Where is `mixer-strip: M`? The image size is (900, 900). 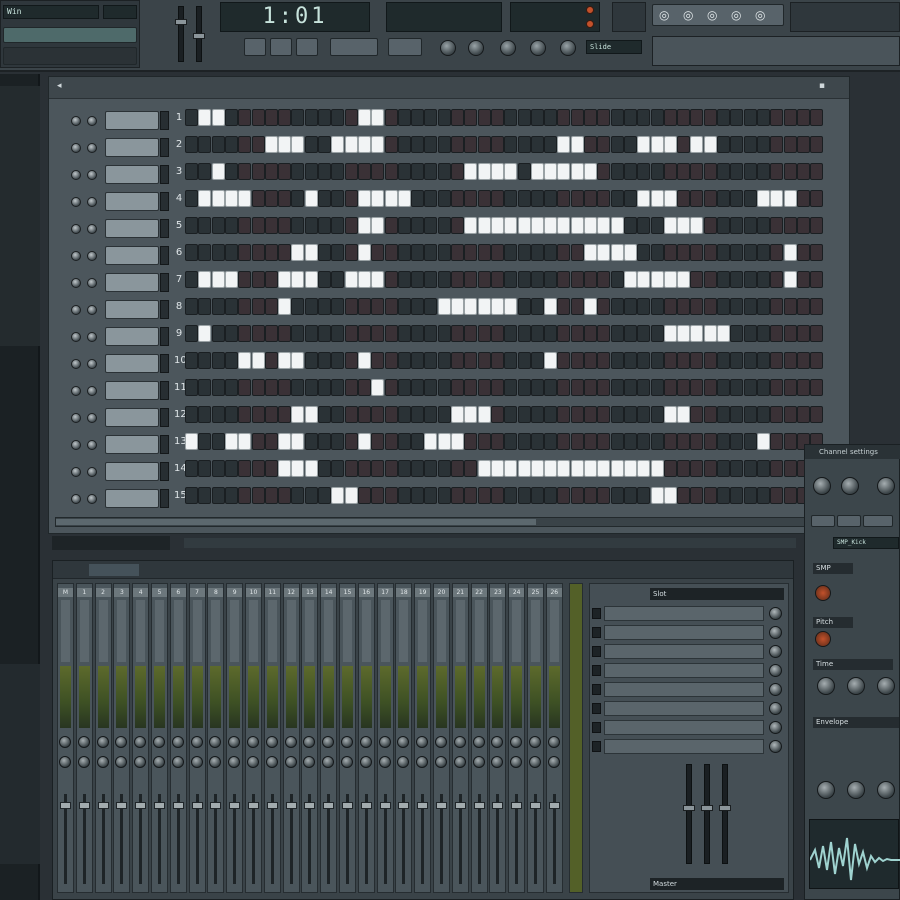
mixer-strip: M is located at coordinates (65, 738).